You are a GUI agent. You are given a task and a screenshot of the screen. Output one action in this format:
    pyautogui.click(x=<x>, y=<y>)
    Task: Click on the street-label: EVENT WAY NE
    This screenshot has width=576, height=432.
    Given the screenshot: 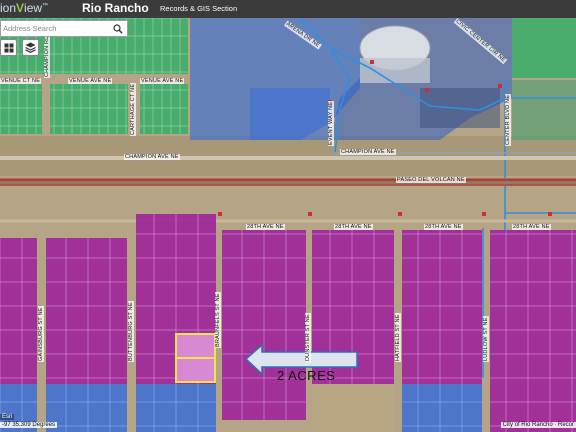 What is the action you would take?
    pyautogui.click(x=331, y=123)
    